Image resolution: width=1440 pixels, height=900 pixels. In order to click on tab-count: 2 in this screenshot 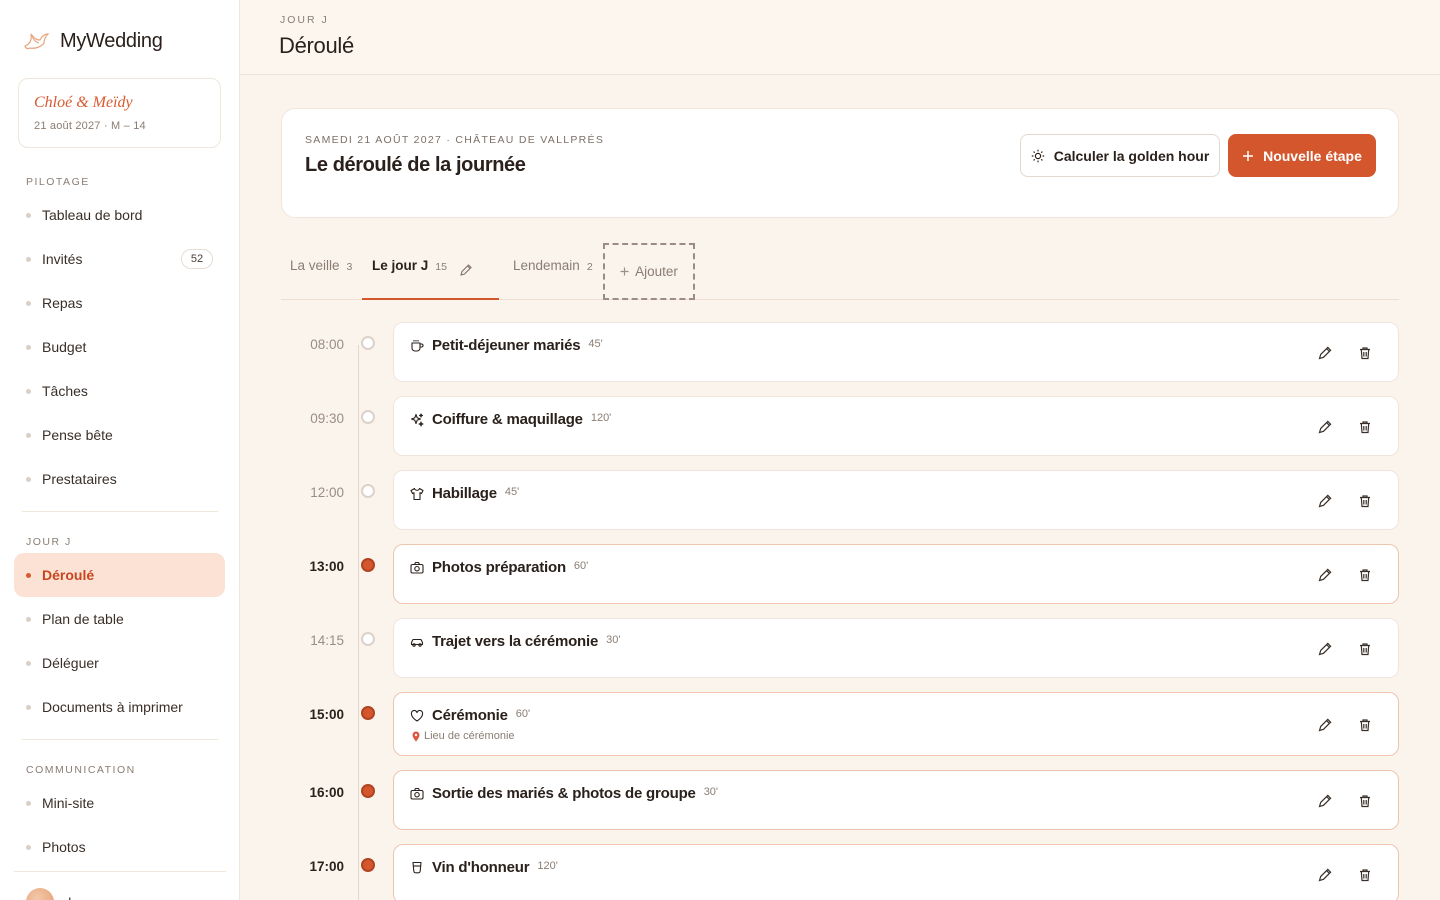, I will do `click(589, 267)`.